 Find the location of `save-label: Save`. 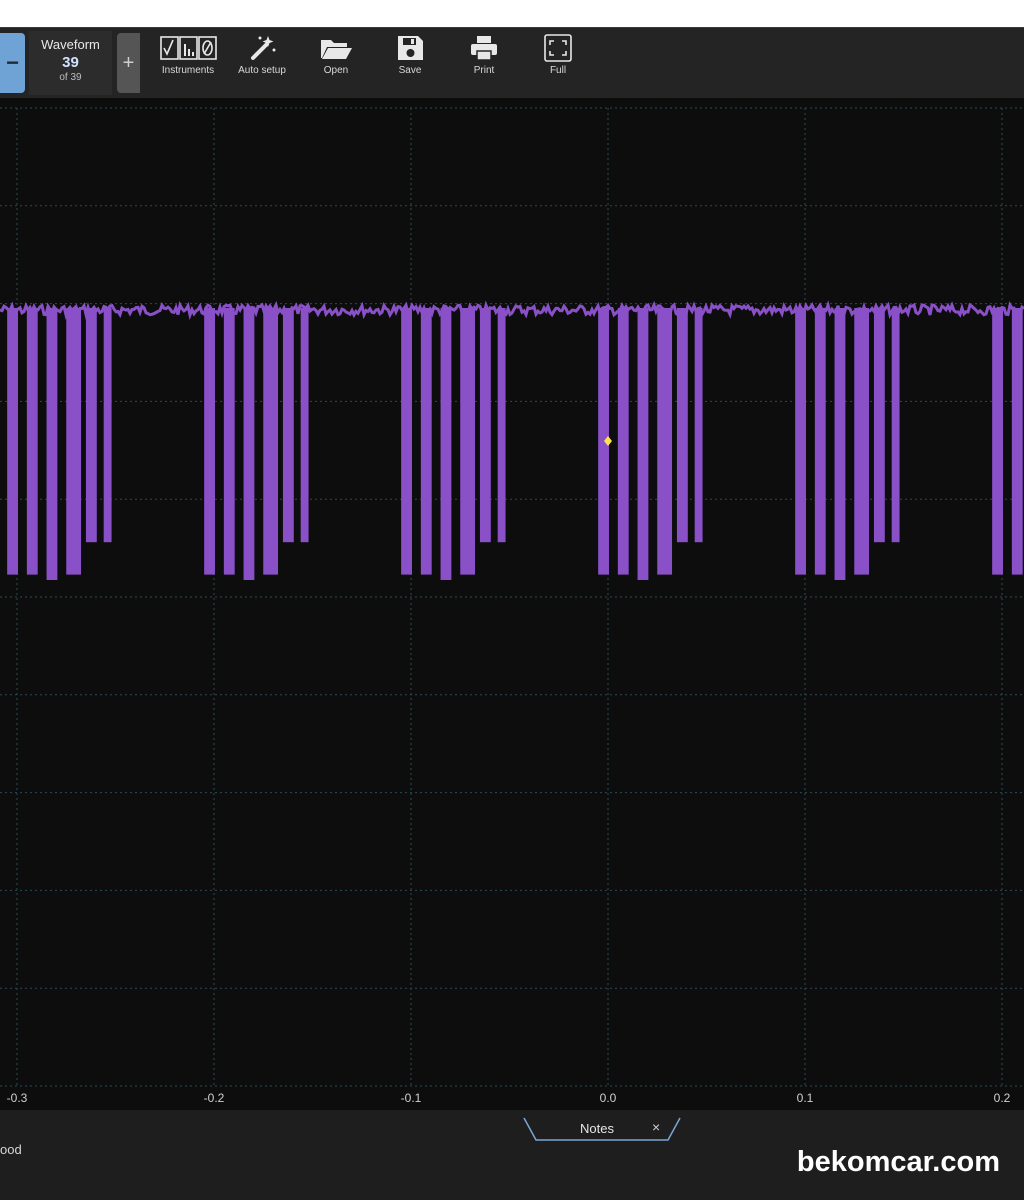

save-label: Save is located at coordinates (410, 70).